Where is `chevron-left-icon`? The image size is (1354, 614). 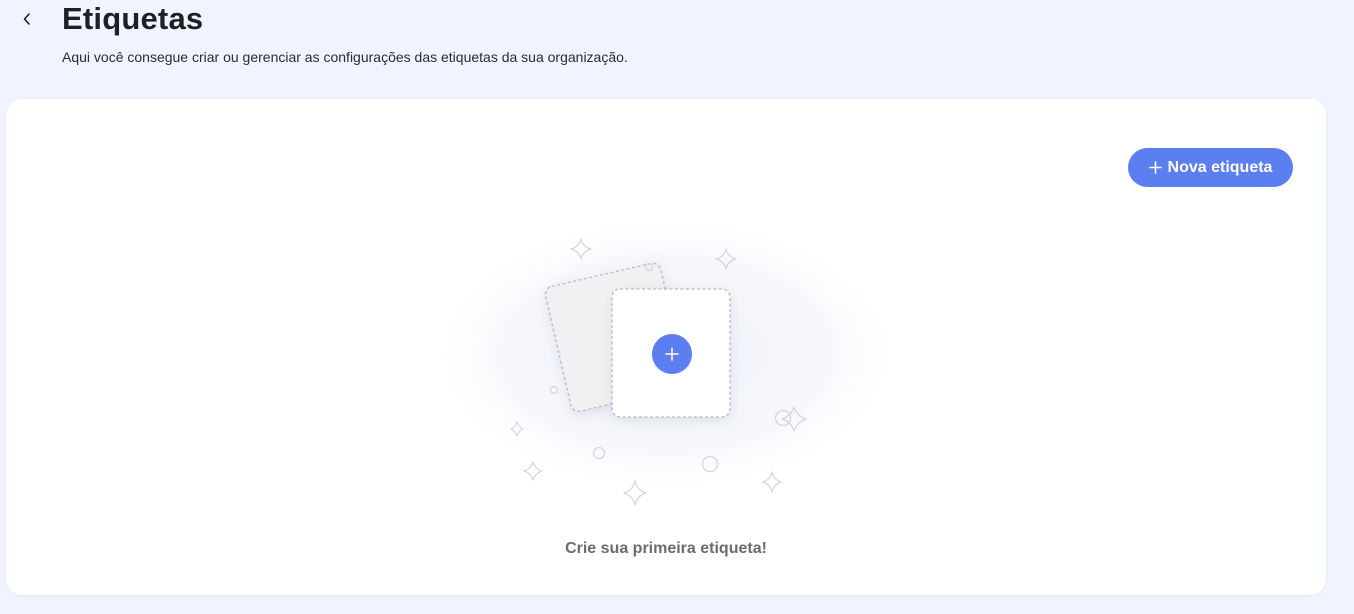
chevron-left-icon is located at coordinates (26, 19).